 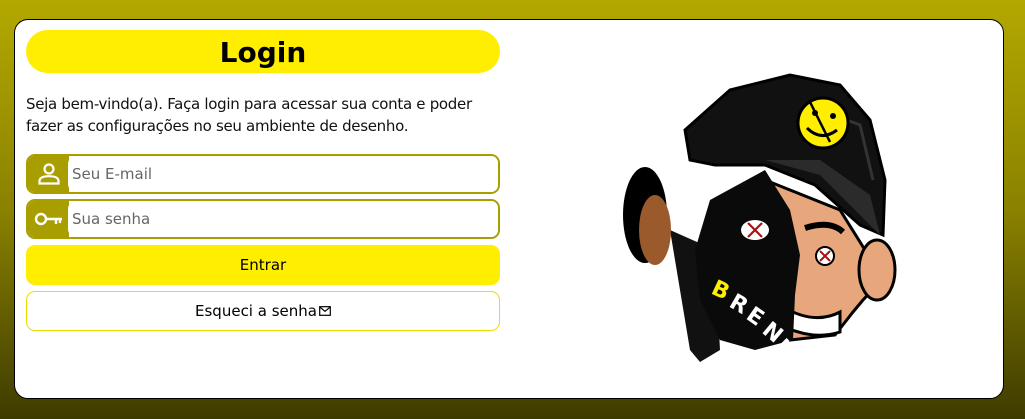 I want to click on password-field, so click(x=263, y=219).